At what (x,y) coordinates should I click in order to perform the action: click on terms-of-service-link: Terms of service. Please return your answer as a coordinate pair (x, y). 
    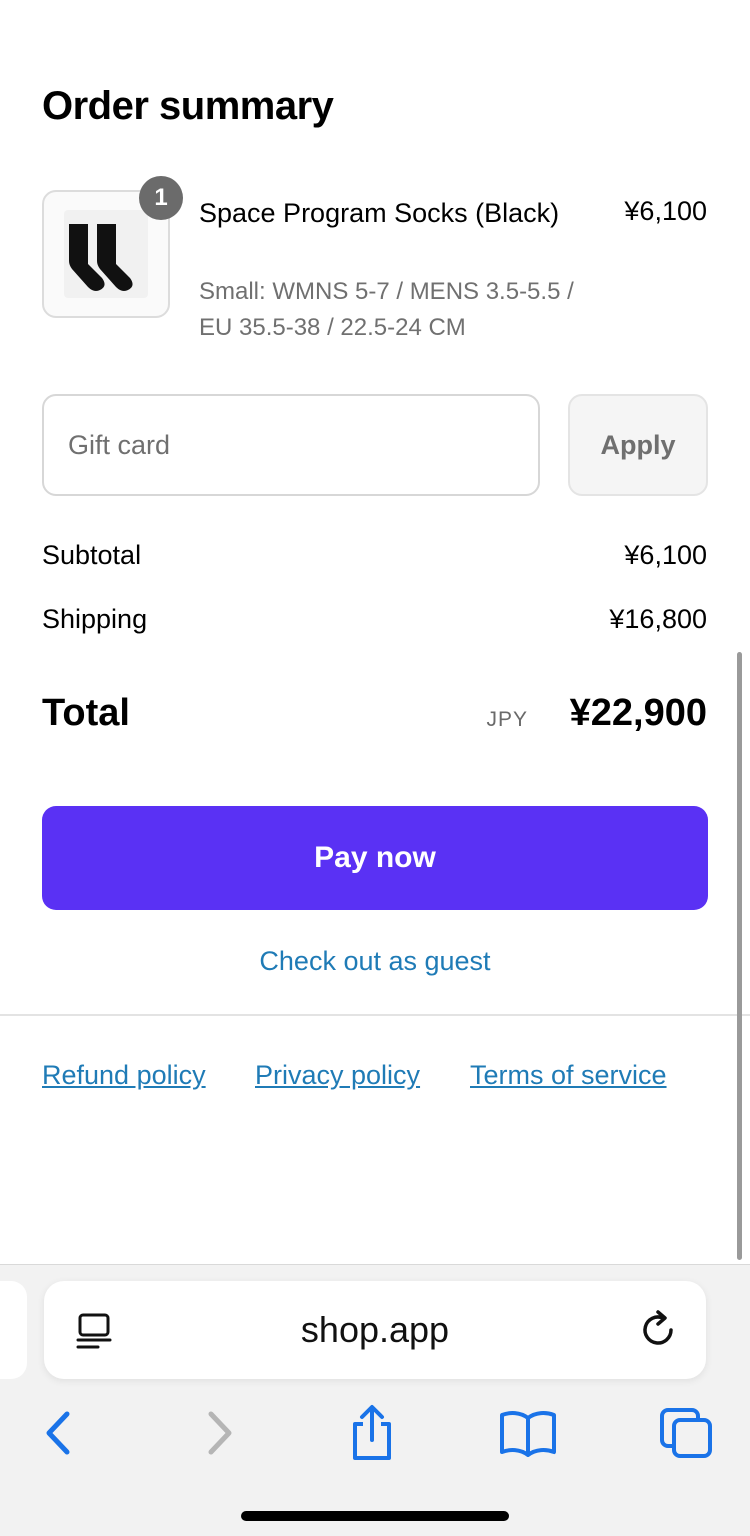
    Looking at the image, I should click on (568, 1075).